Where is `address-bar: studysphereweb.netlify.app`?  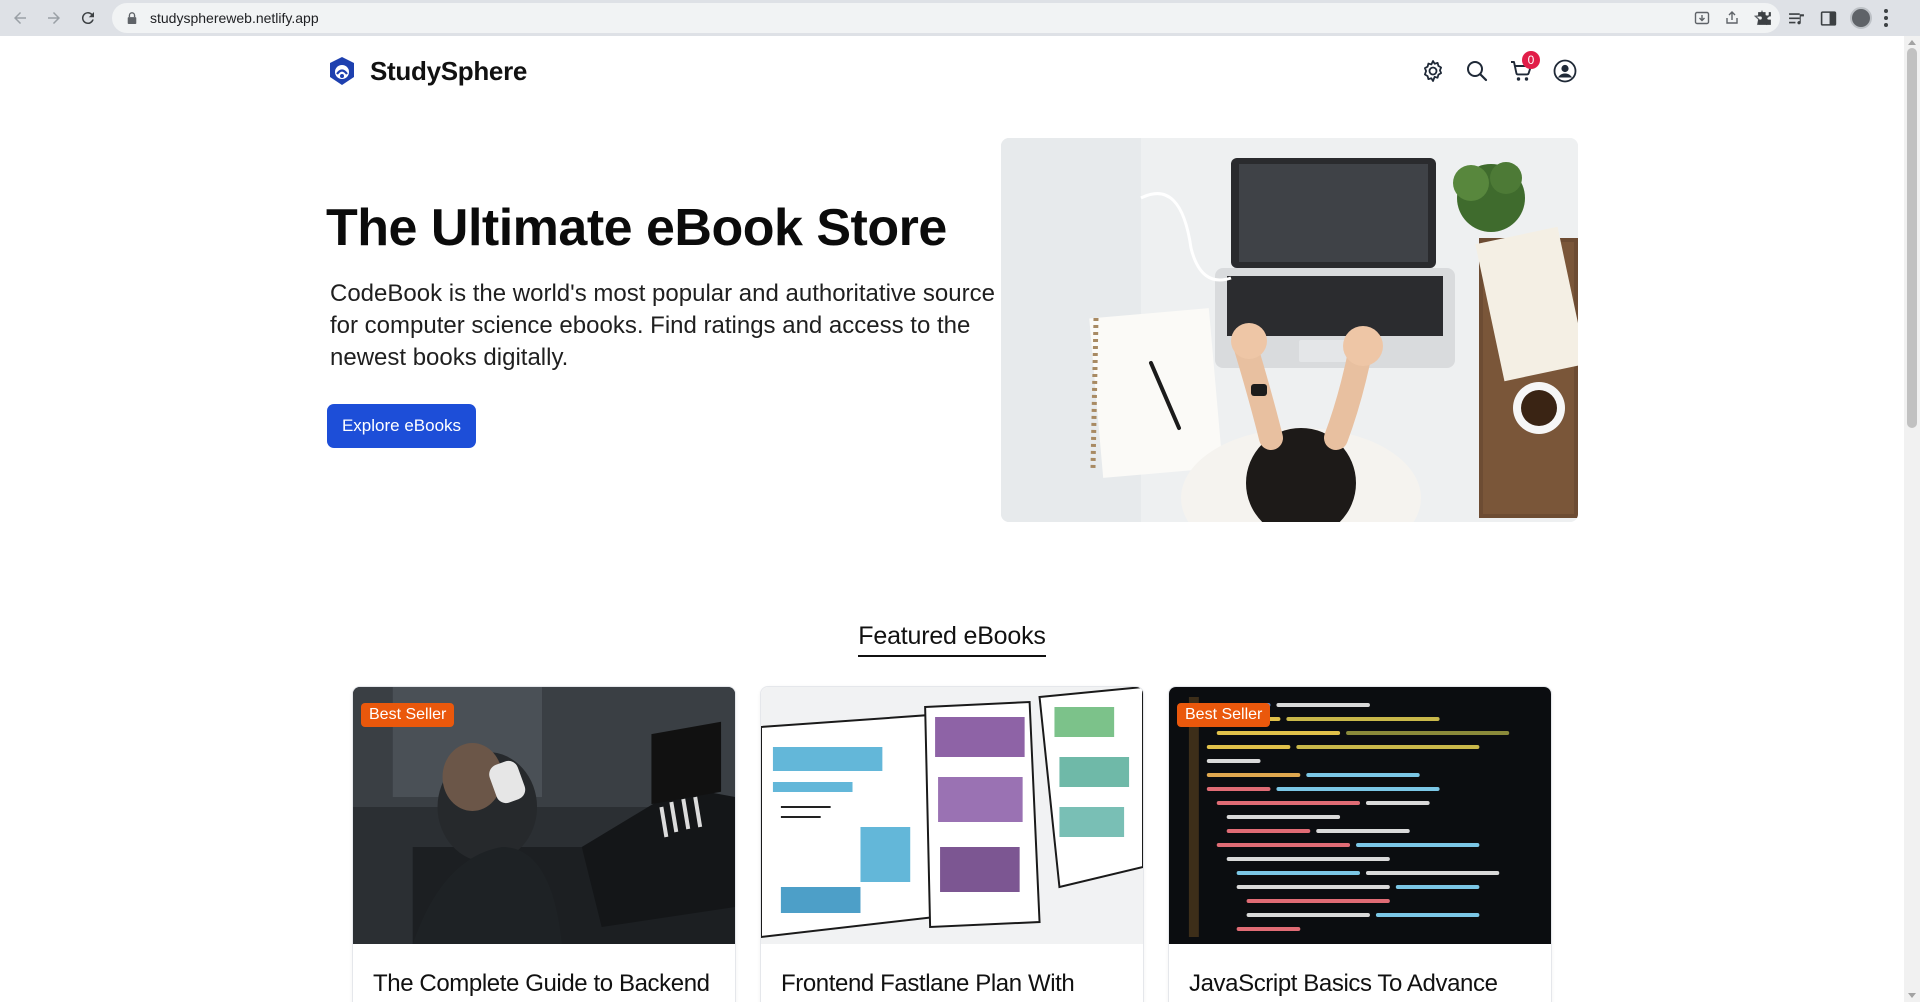 address-bar: studysphereweb.netlify.app is located at coordinates (946, 18).